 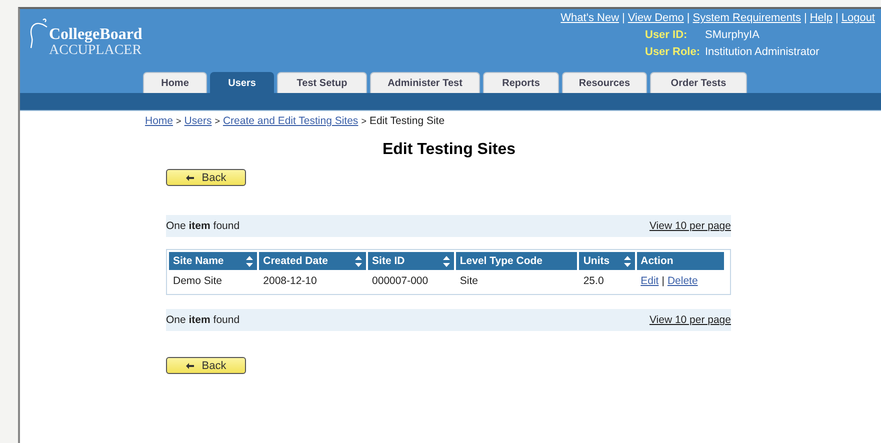 I want to click on breadcrumb-link: Create and Edit Testing Sites, so click(x=290, y=121).